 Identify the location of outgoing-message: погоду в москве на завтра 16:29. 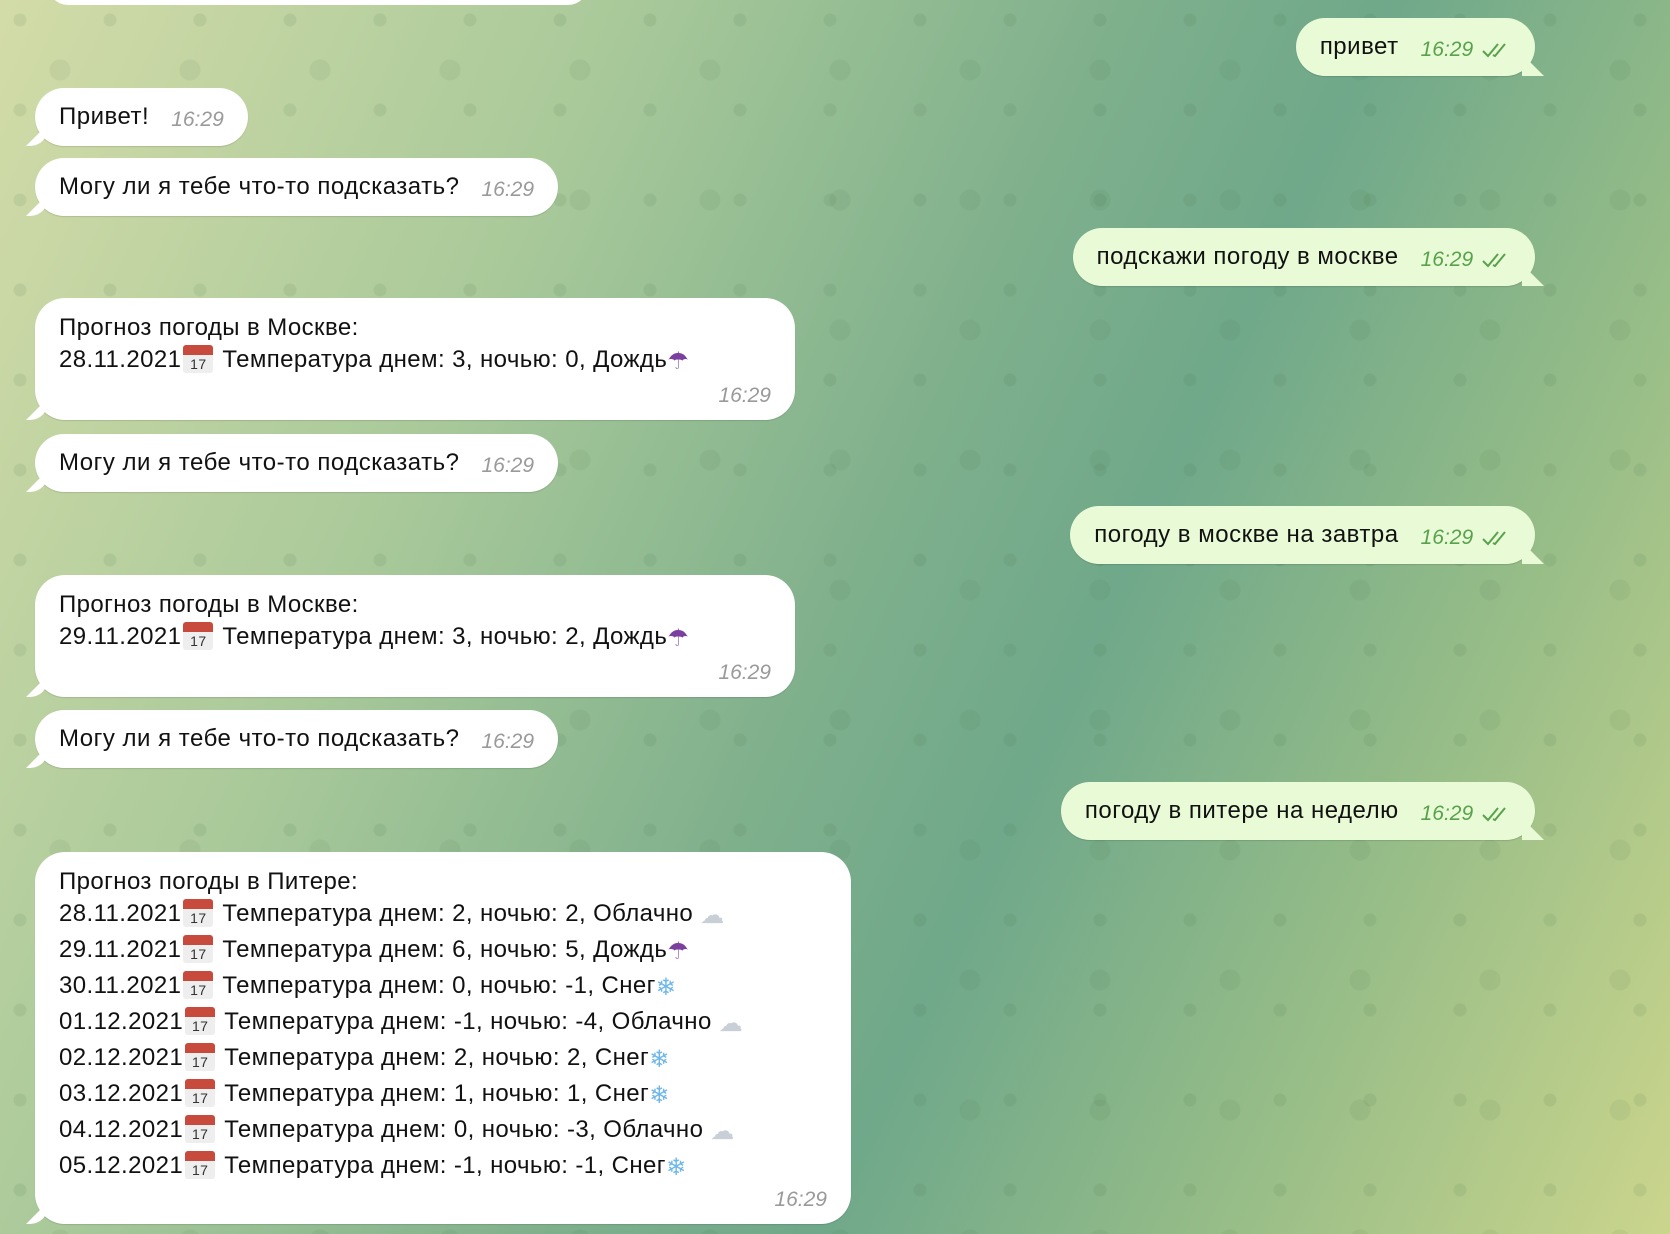
(1302, 535).